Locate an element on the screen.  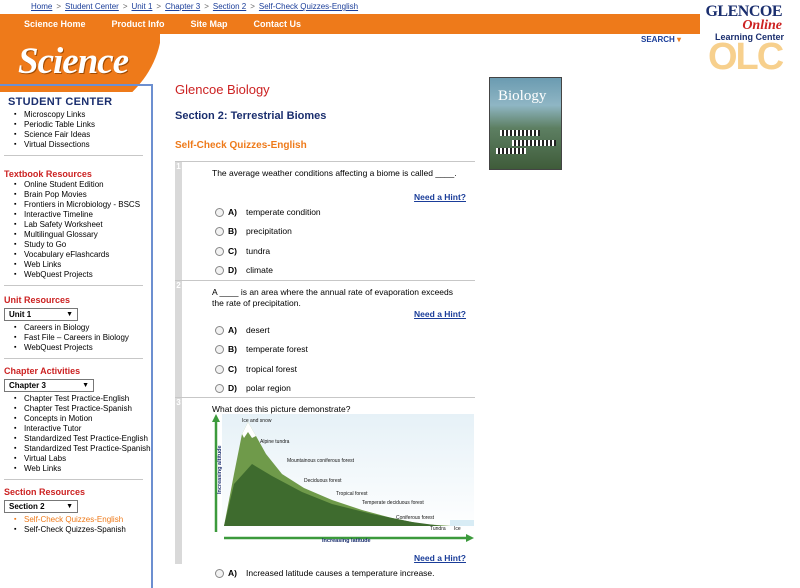
breadcrumb-section-link: Section 2 is located at coordinates (229, 6).